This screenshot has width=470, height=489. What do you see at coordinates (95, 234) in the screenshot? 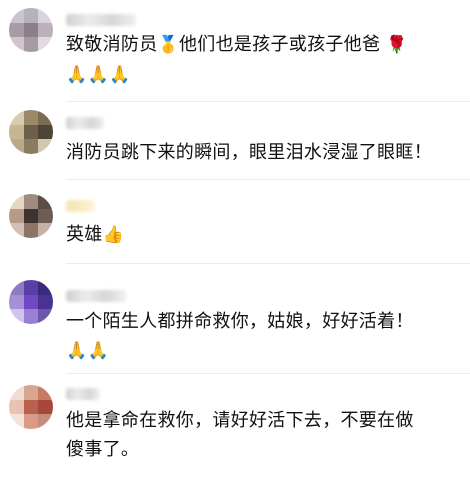
I see `comment-text: 英雄👍` at bounding box center [95, 234].